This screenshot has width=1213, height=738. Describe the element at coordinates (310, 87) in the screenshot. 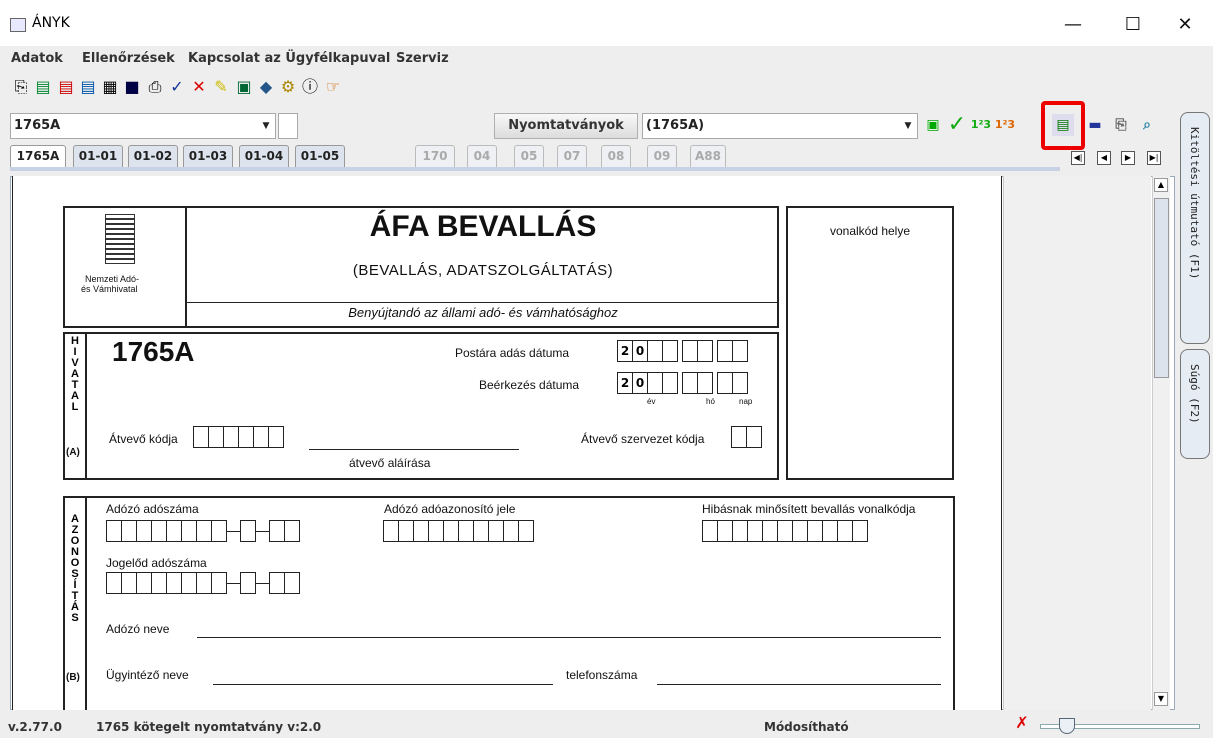

I see `info-icon: ⓘ` at that location.